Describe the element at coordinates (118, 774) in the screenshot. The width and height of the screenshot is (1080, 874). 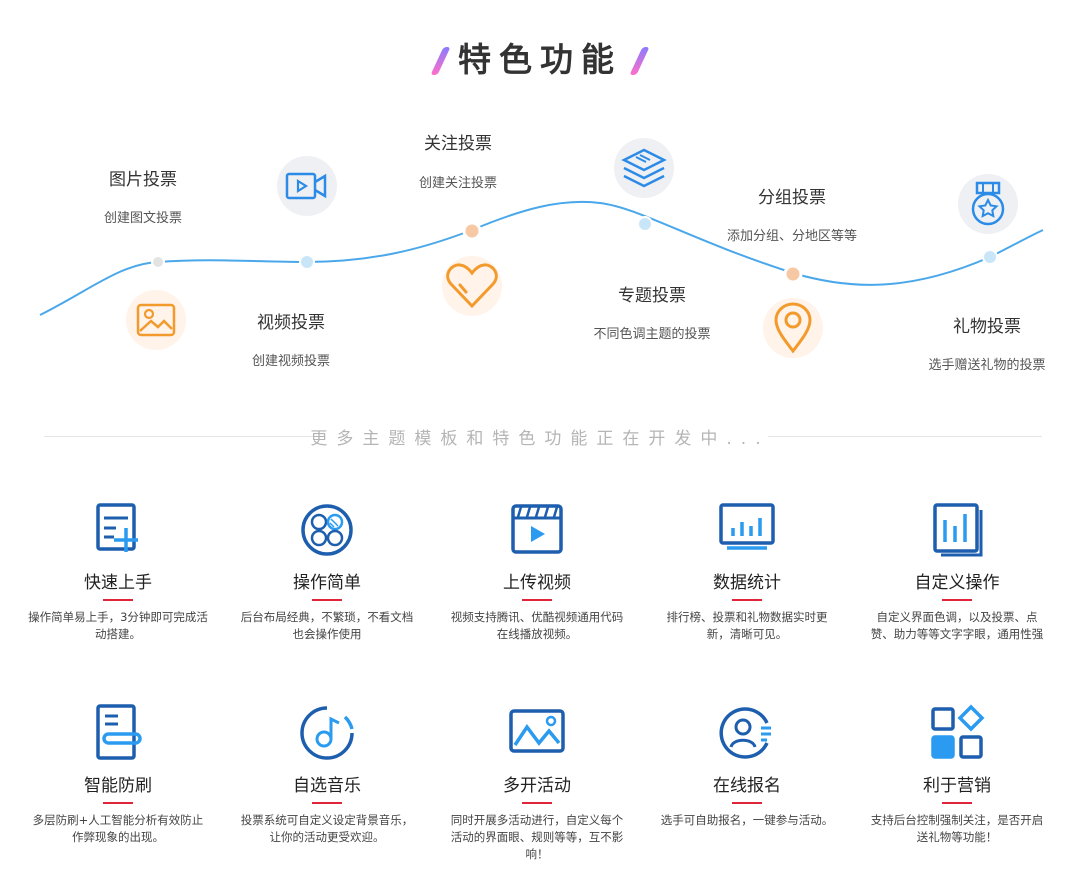
I see `feature-card-anti-fraud: 智能防刷 多层防刷+人工智能分析有效防止作弊现象的出现。` at that location.